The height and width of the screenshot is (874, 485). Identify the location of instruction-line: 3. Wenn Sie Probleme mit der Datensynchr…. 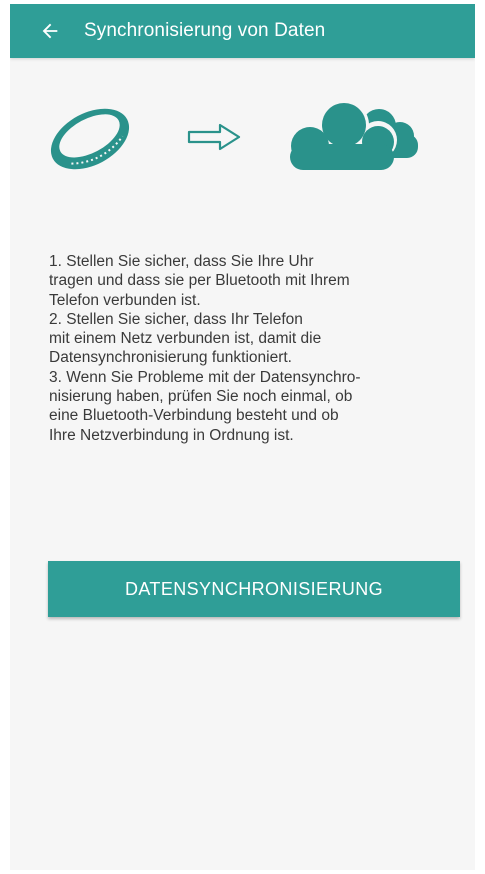
(205, 377).